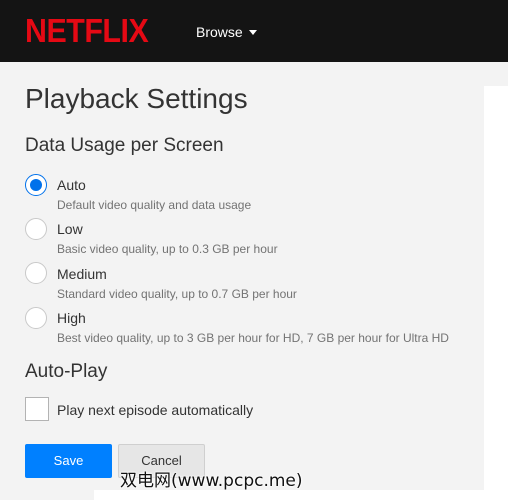 The image size is (508, 500). I want to click on option-label-medium: Medium, so click(82, 274).